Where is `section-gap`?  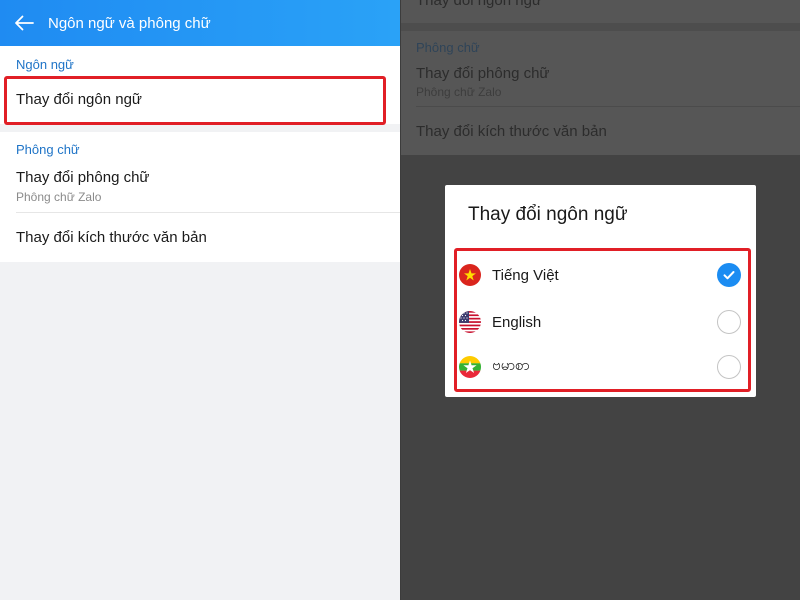 section-gap is located at coordinates (200, 128).